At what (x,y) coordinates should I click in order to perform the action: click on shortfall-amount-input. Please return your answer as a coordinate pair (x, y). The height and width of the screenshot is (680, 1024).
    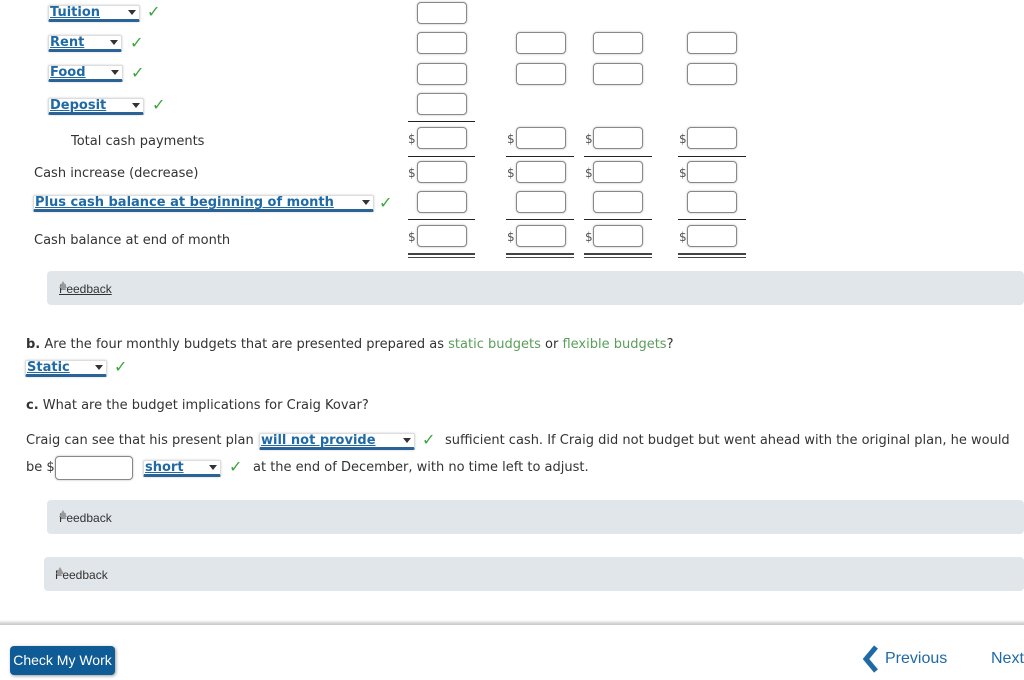
    Looking at the image, I should click on (94, 468).